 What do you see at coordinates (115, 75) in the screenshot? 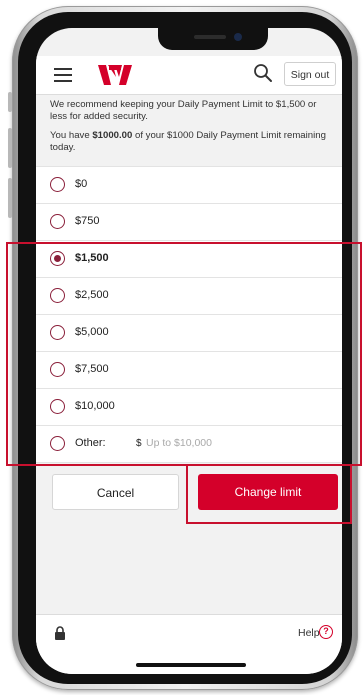
I see `westpac-logo-icon` at bounding box center [115, 75].